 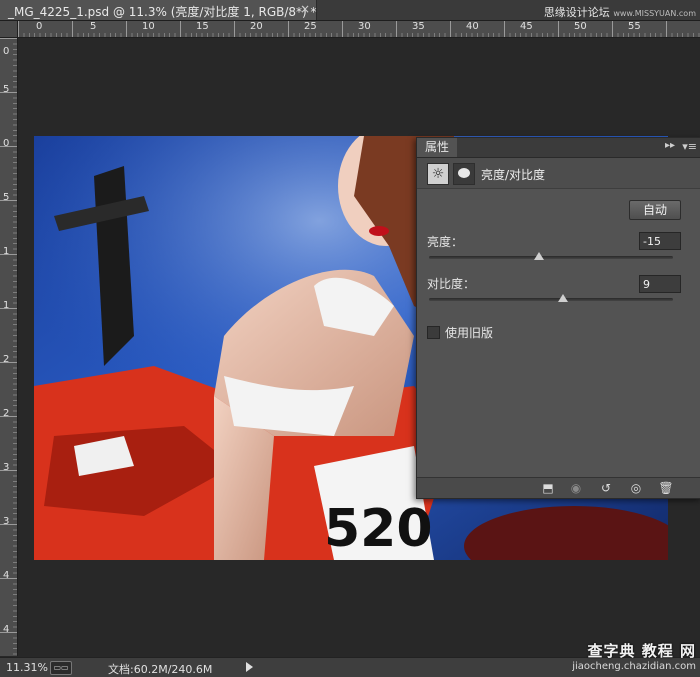 What do you see at coordinates (548, 488) in the screenshot?
I see `clip-to-layer-icon: ⬒` at bounding box center [548, 488].